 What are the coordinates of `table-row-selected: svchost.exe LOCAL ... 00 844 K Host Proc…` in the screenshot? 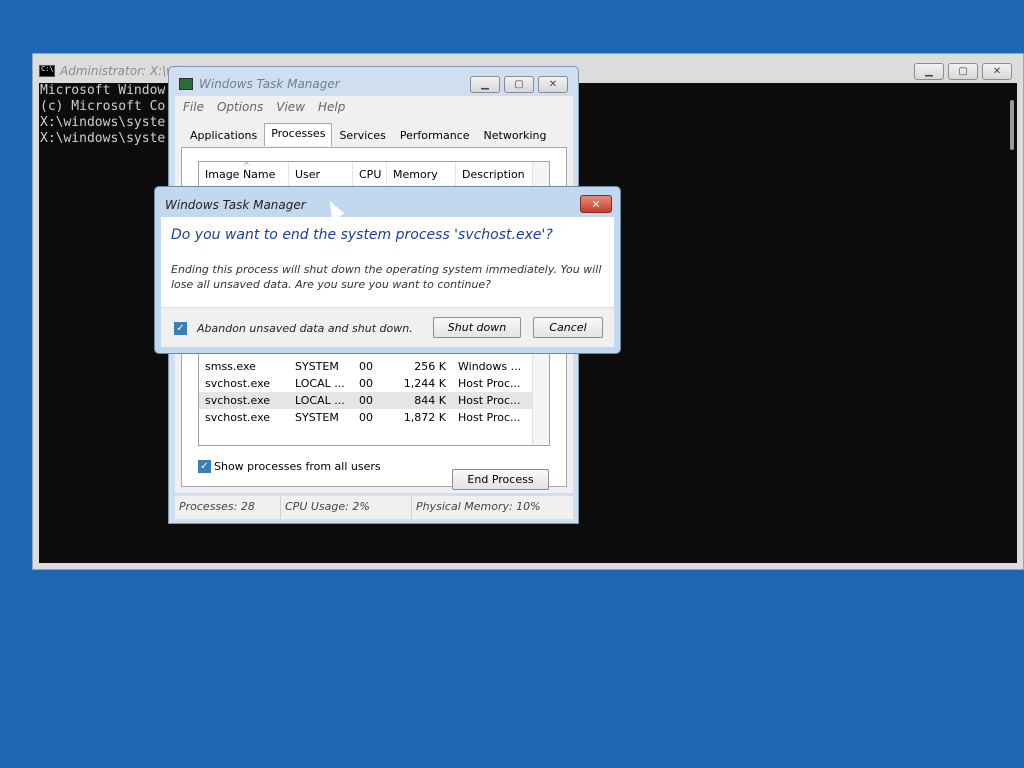 It's located at (374, 400).